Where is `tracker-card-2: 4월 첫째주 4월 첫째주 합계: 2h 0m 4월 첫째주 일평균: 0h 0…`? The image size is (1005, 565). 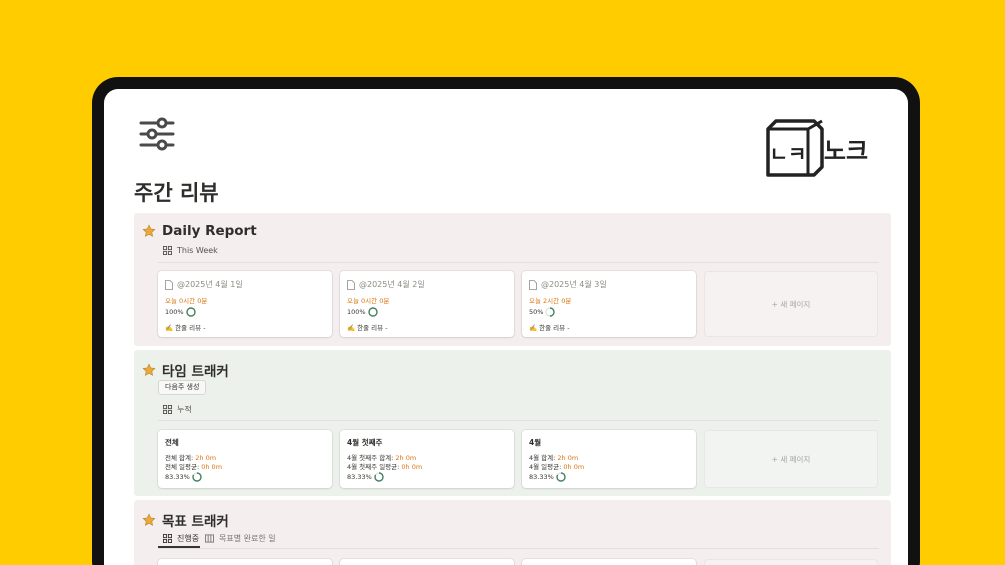 tracker-card-2: 4월 첫째주 4월 첫째주 합계: 2h 0m 4월 첫째주 일평균: 0h 0… is located at coordinates (427, 459).